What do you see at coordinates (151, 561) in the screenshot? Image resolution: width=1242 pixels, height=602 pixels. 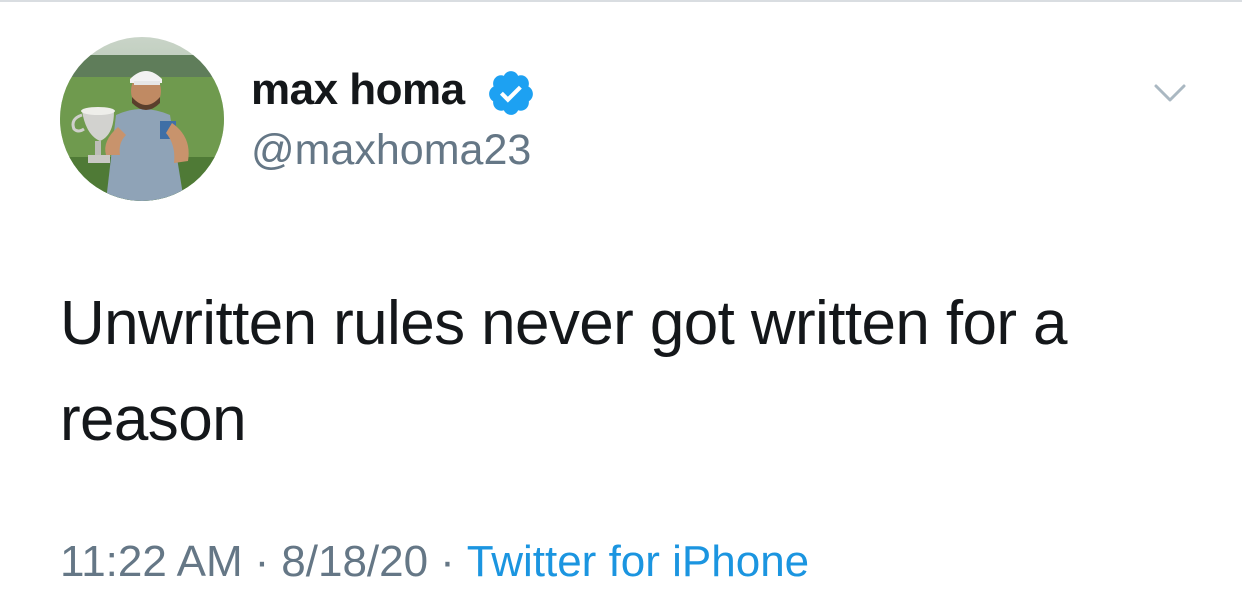 I see `tweet-time: 11:22 AM` at bounding box center [151, 561].